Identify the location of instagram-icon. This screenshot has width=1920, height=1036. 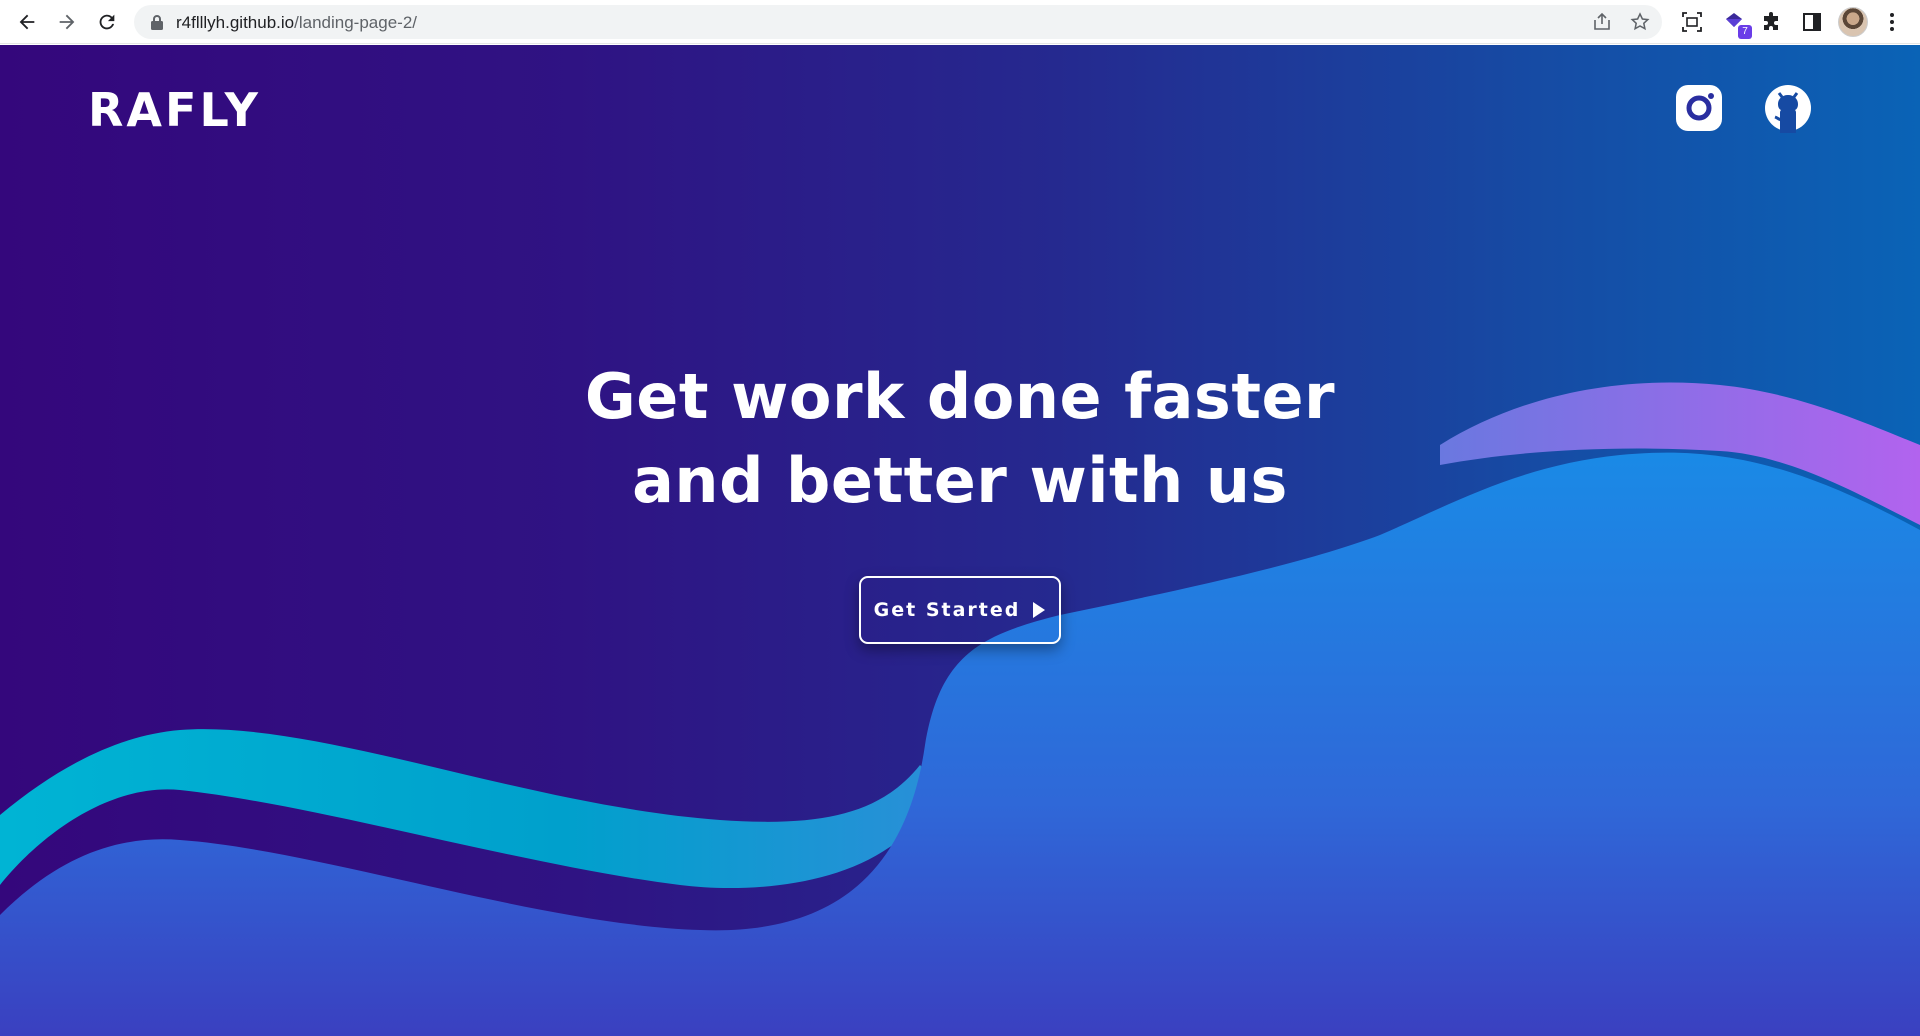
(1699, 108).